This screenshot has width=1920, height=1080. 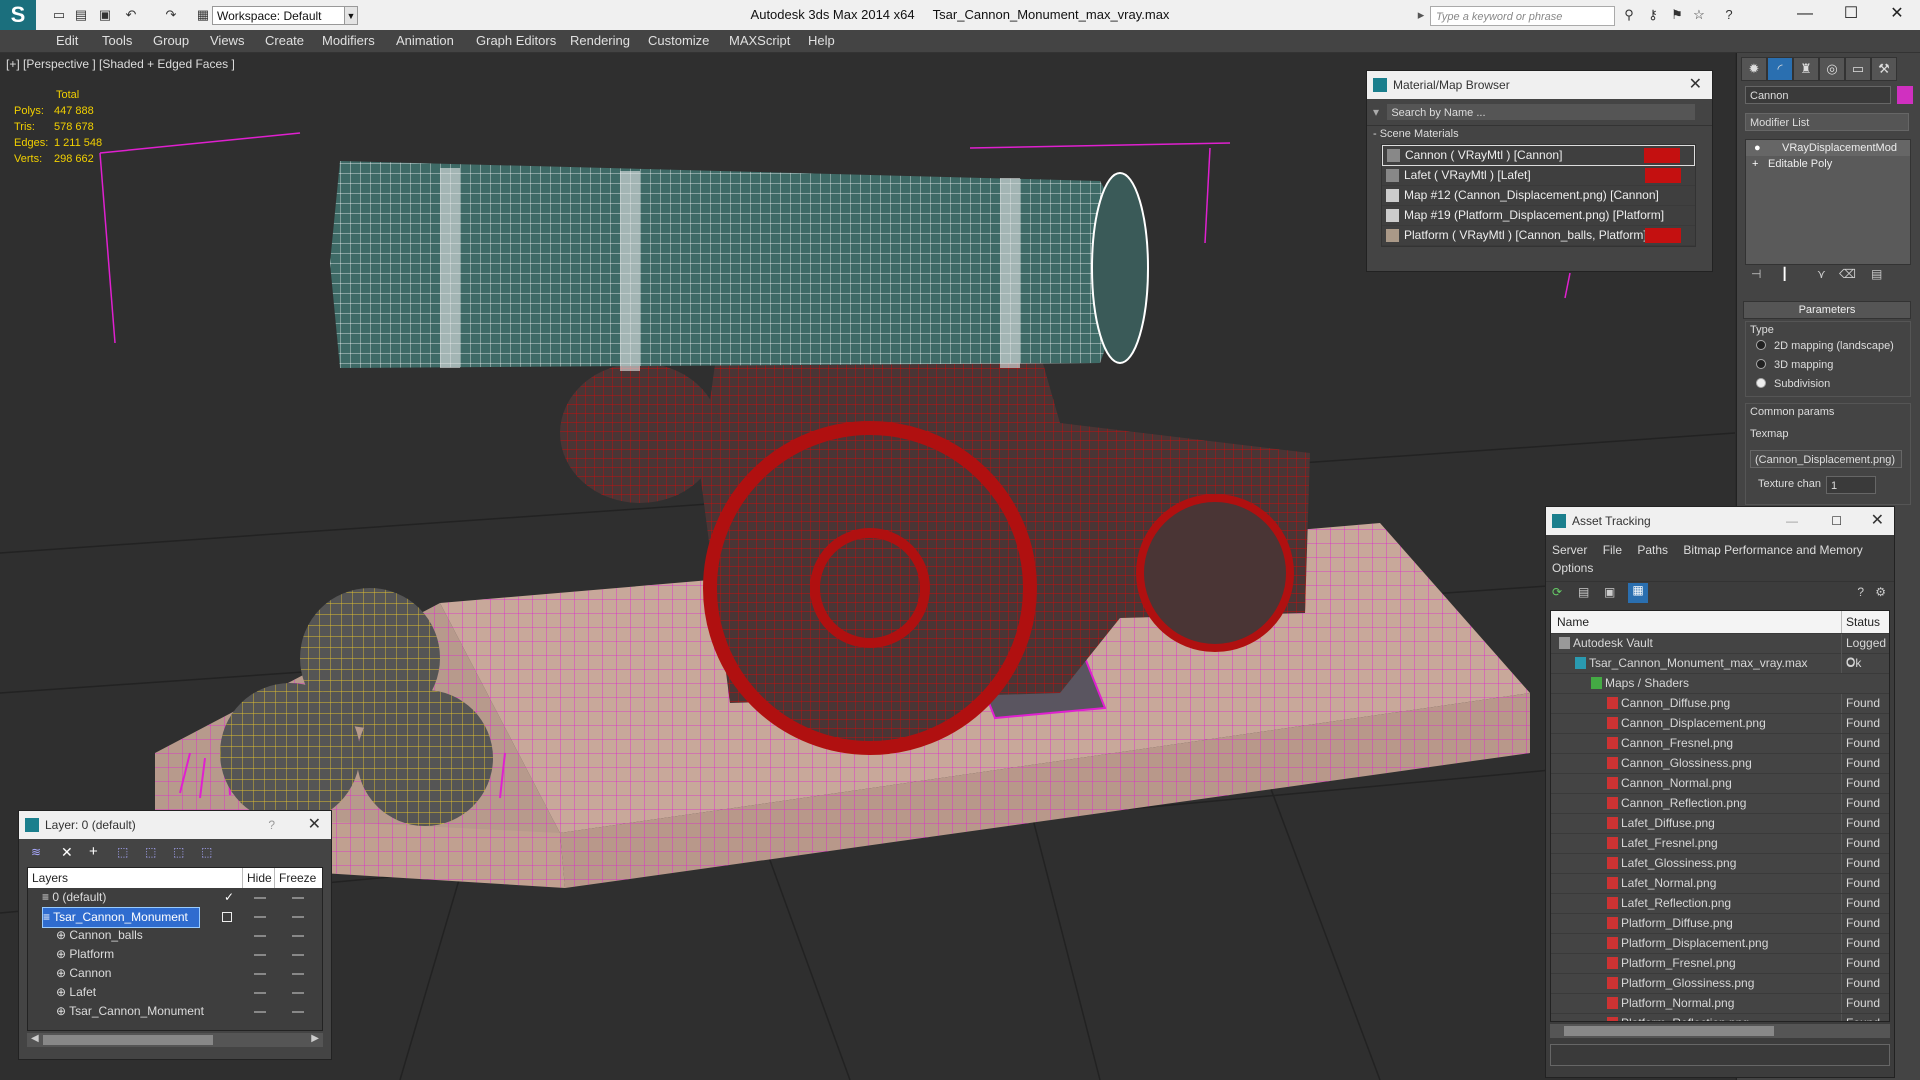 I want to click on asset-row: Cannon_Glossiness.png Found, so click(x=1720, y=764).